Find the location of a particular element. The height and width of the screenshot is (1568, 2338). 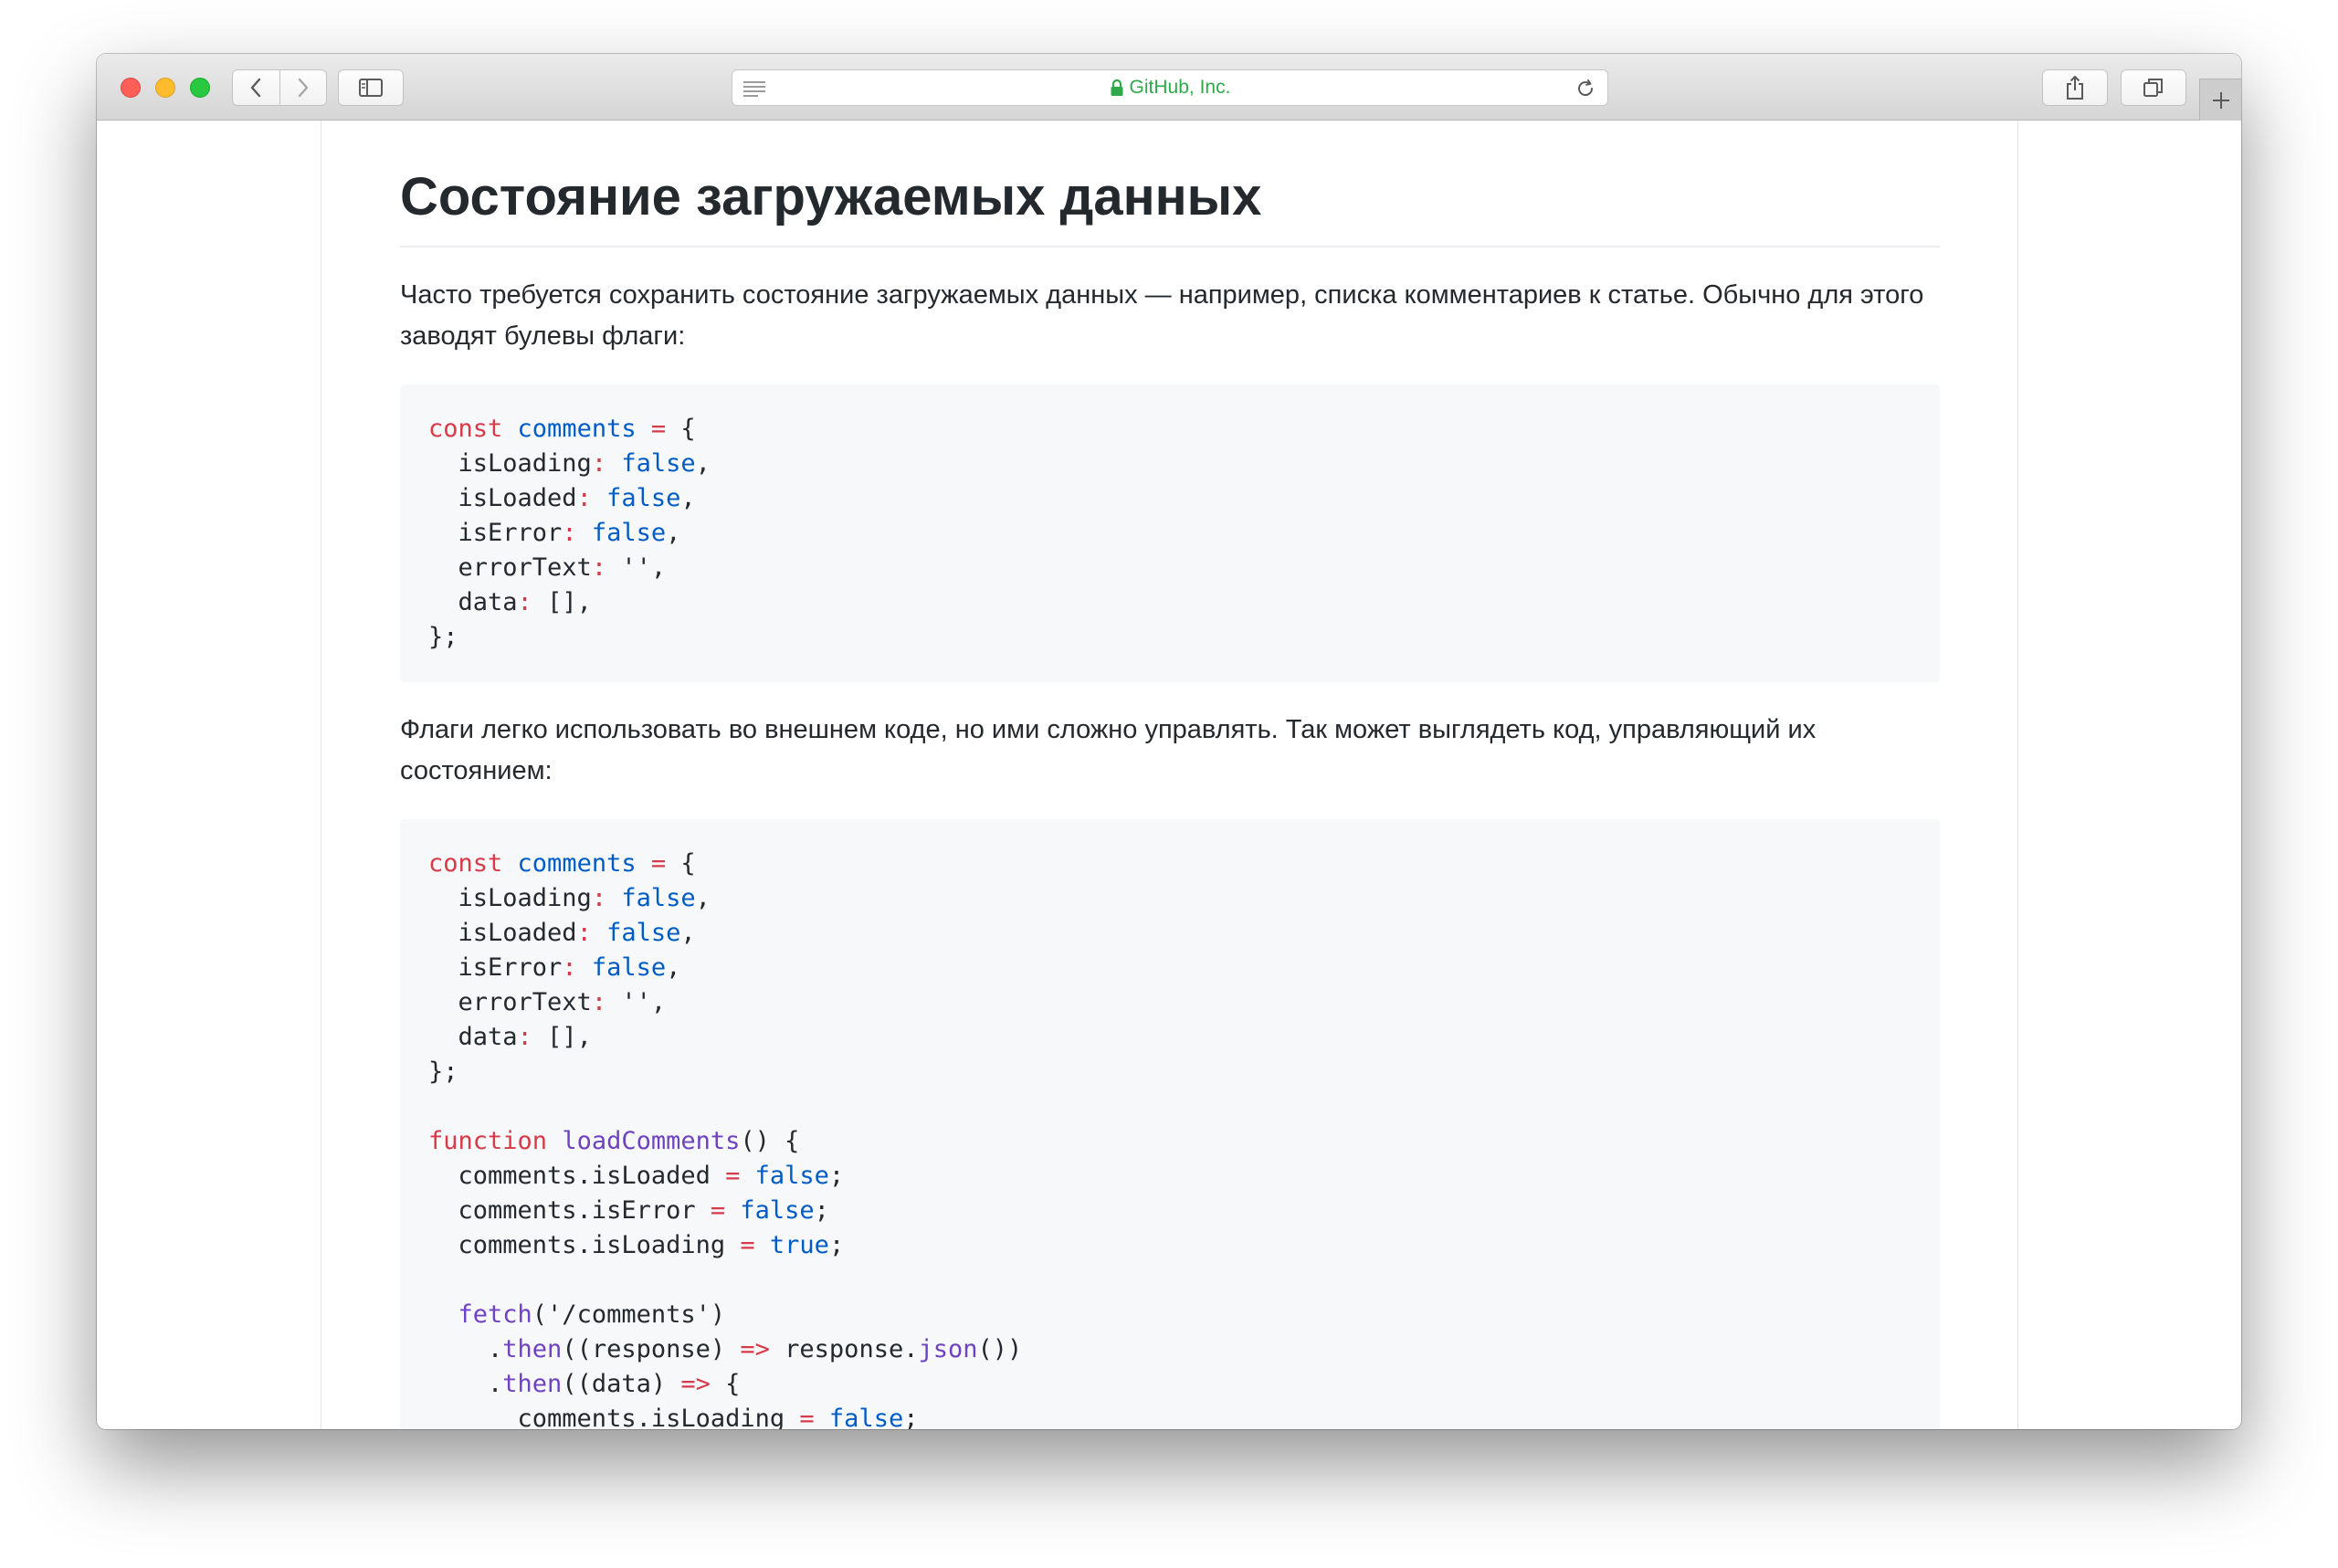

sidebar-button is located at coordinates (371, 87).